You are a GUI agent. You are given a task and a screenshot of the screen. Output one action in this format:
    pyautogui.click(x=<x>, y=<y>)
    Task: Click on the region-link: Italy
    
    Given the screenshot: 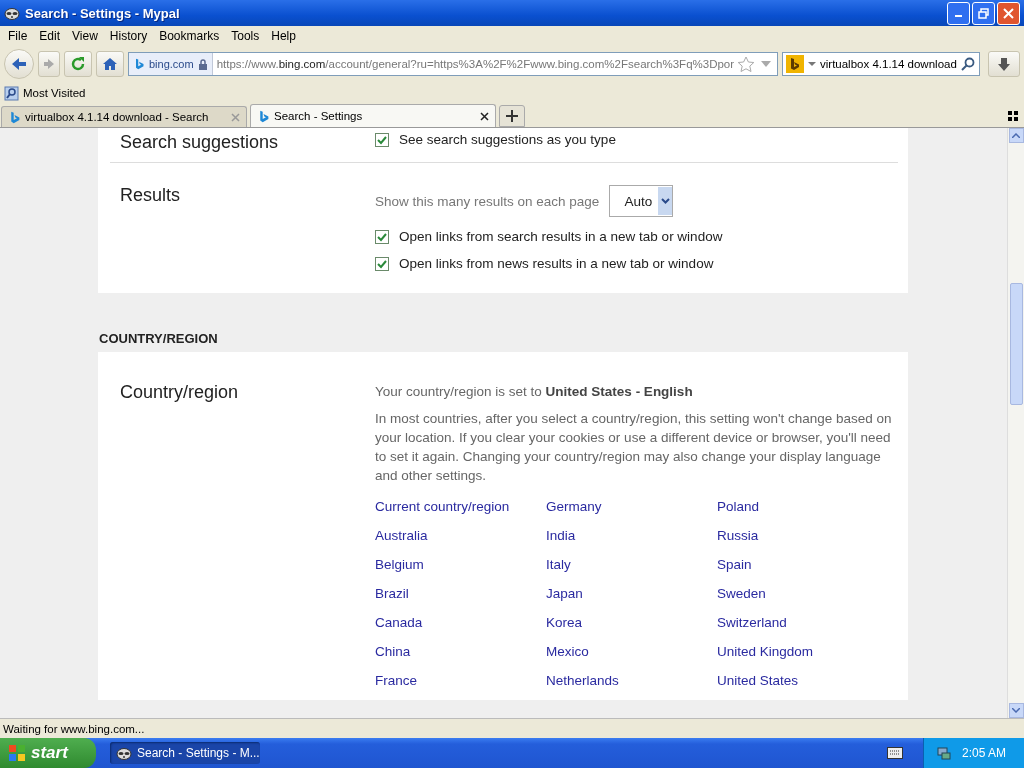 What is the action you would take?
    pyautogui.click(x=631, y=564)
    